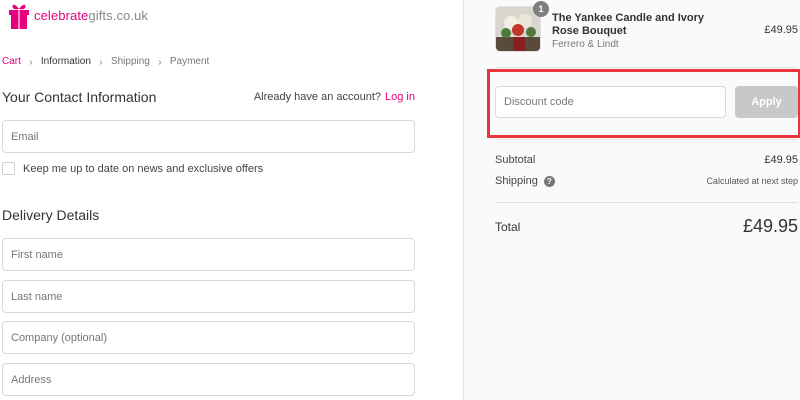 This screenshot has width=800, height=400. What do you see at coordinates (646, 226) in the screenshot?
I see `total-row: Total £49.95` at bounding box center [646, 226].